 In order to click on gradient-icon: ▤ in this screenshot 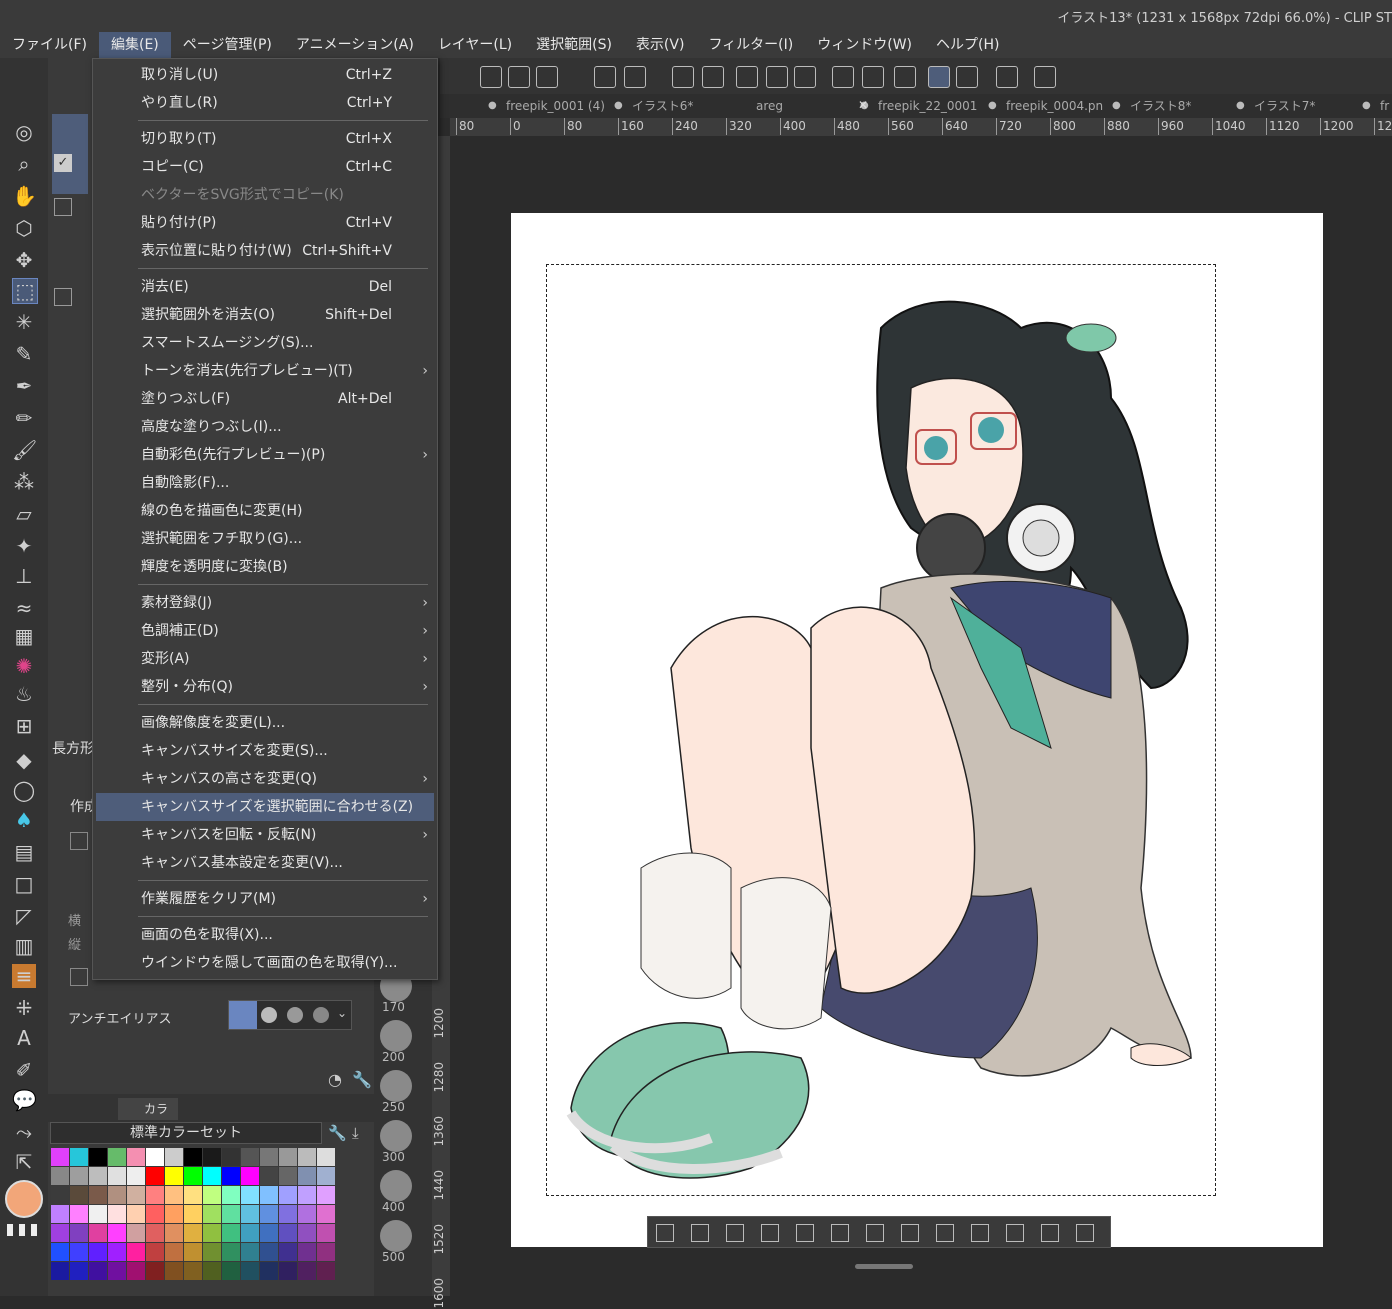, I will do `click(24, 852)`.